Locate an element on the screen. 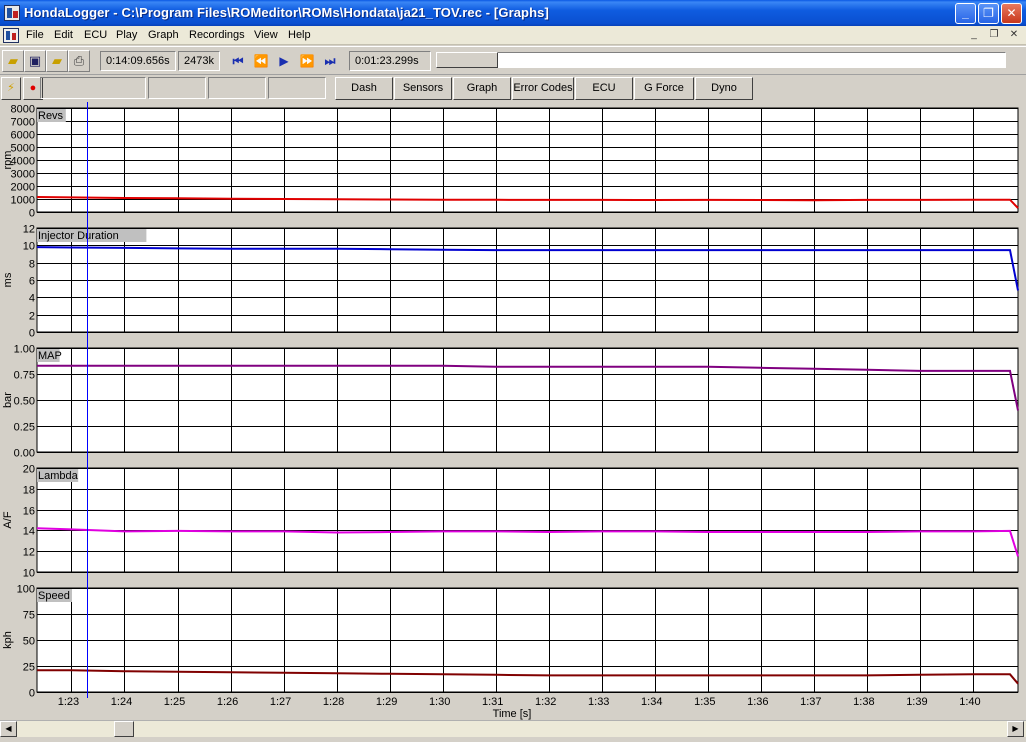 This screenshot has width=1026, height=742. open-recording-icon: ▰ is located at coordinates (57, 61).